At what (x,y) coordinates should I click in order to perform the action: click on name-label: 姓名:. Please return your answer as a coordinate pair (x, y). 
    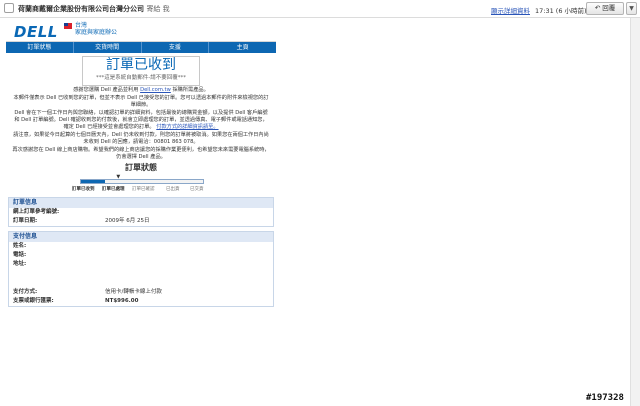
    Looking at the image, I should click on (20, 246).